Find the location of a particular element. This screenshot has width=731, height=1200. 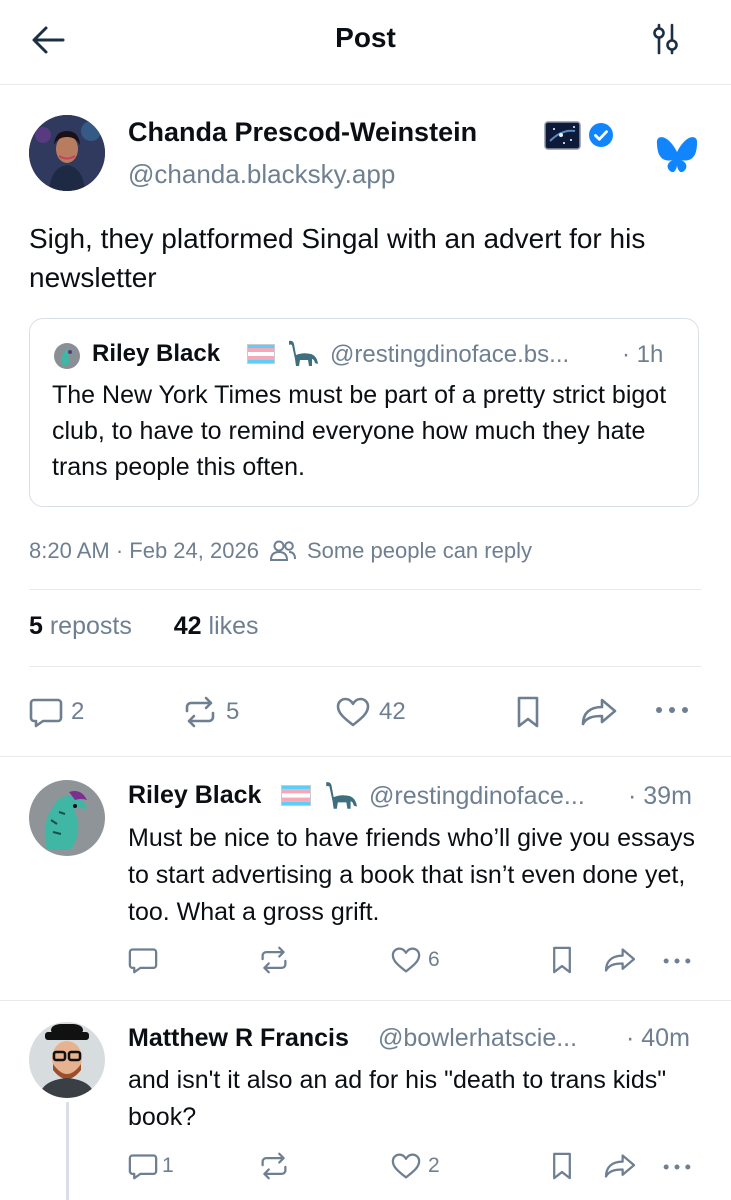

reply-timestamp: · 39m is located at coordinates (660, 796).